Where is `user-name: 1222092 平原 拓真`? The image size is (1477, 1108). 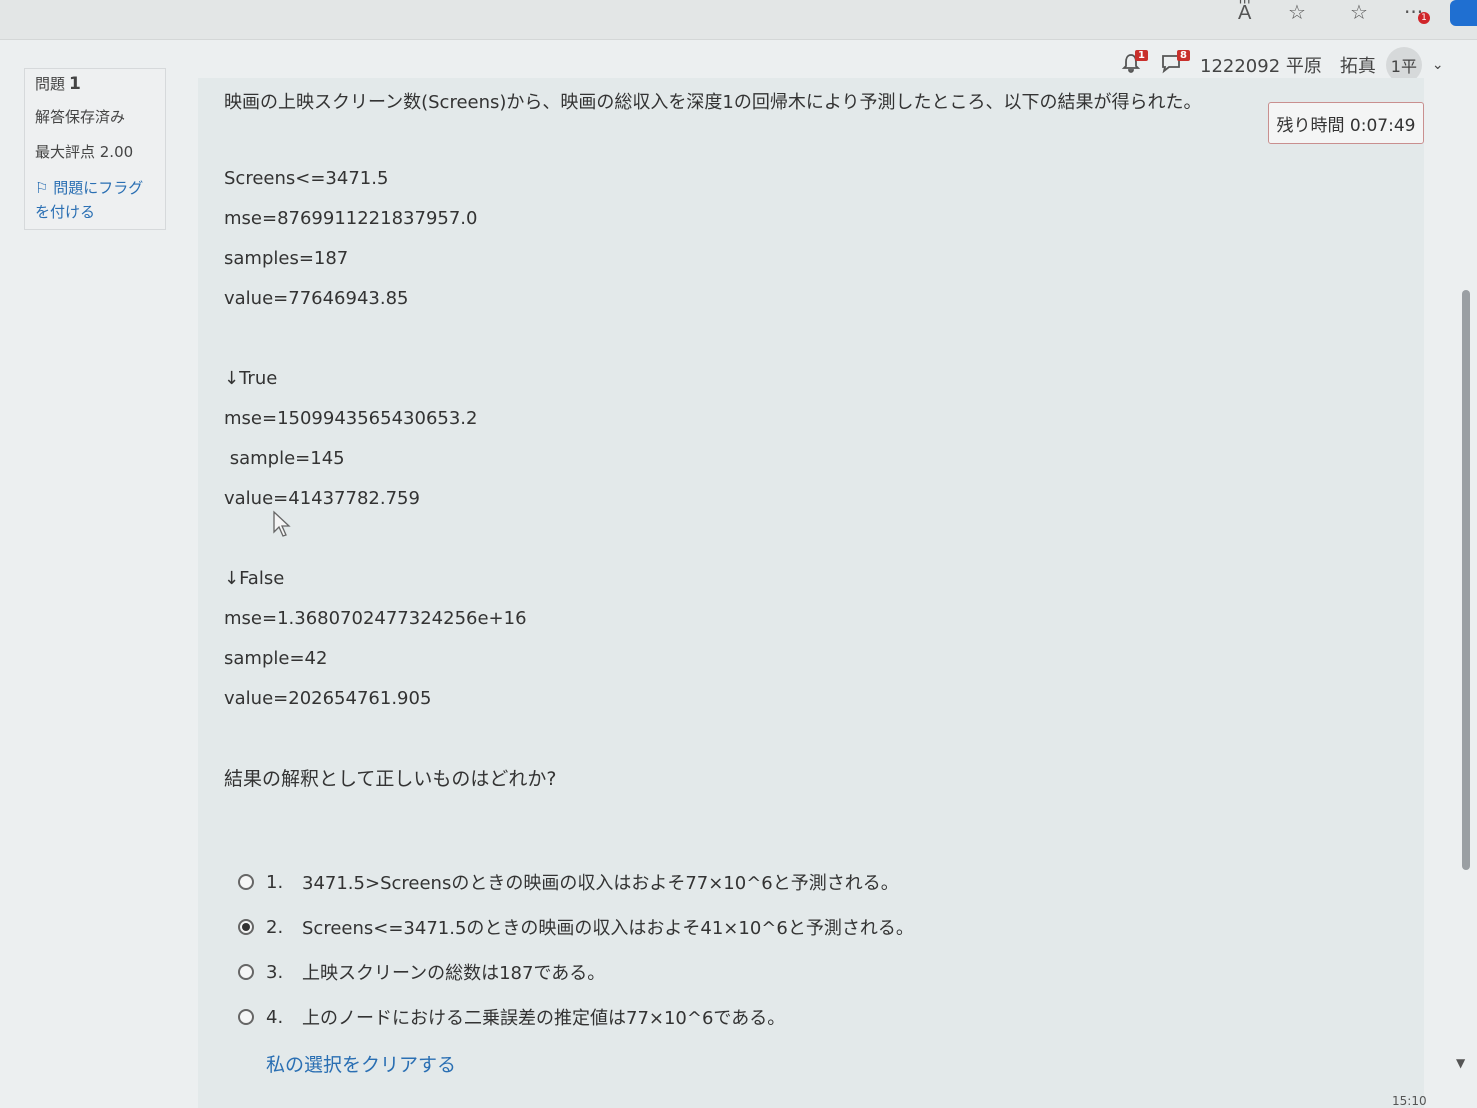 user-name: 1222092 平原 拓真 is located at coordinates (1288, 65).